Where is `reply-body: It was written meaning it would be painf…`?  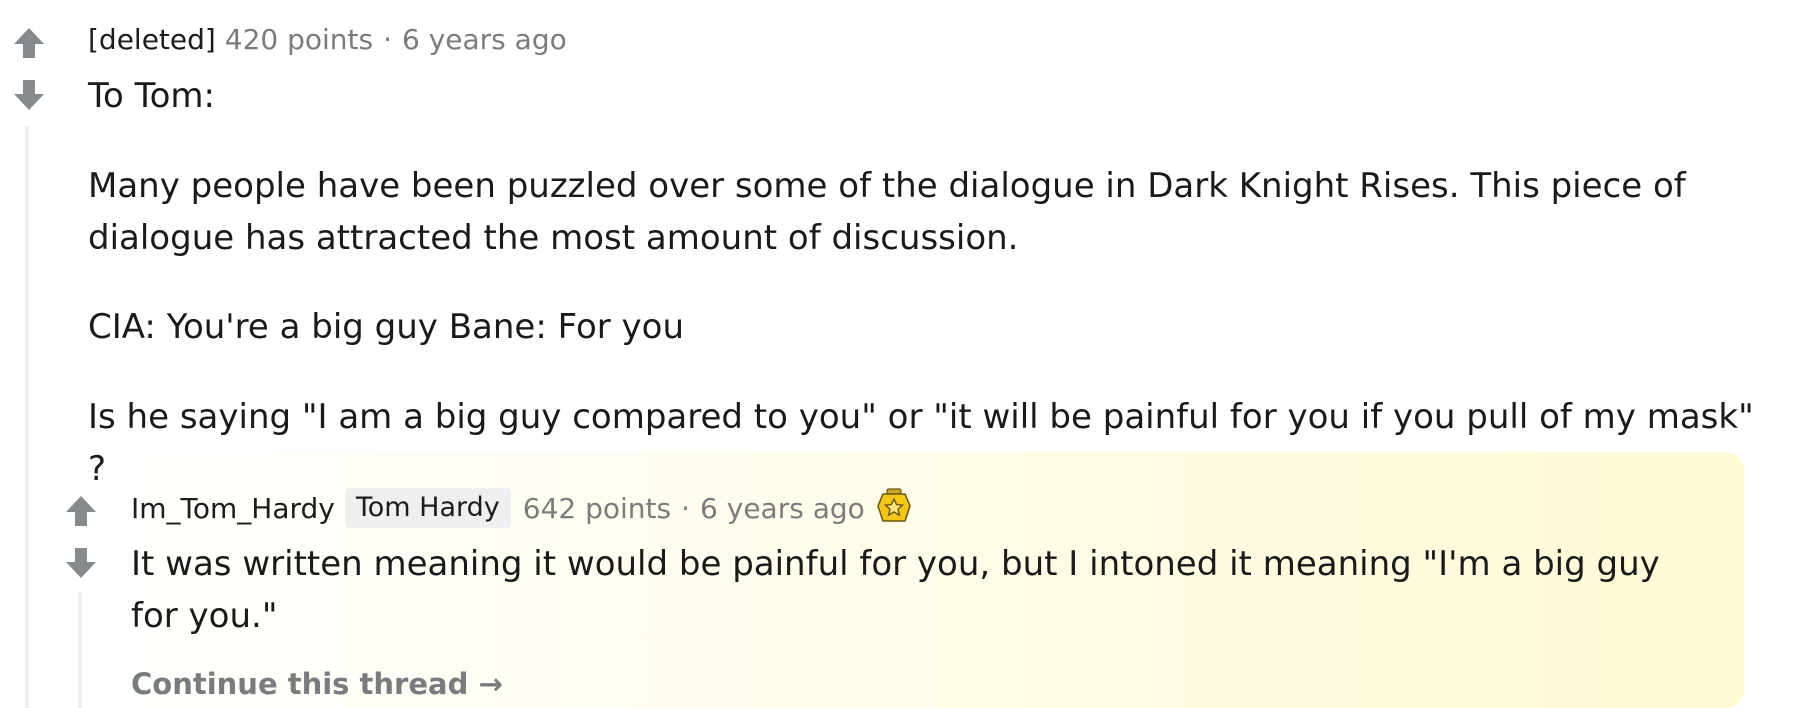
reply-body: It was written meaning it would be painf… is located at coordinates (895, 590).